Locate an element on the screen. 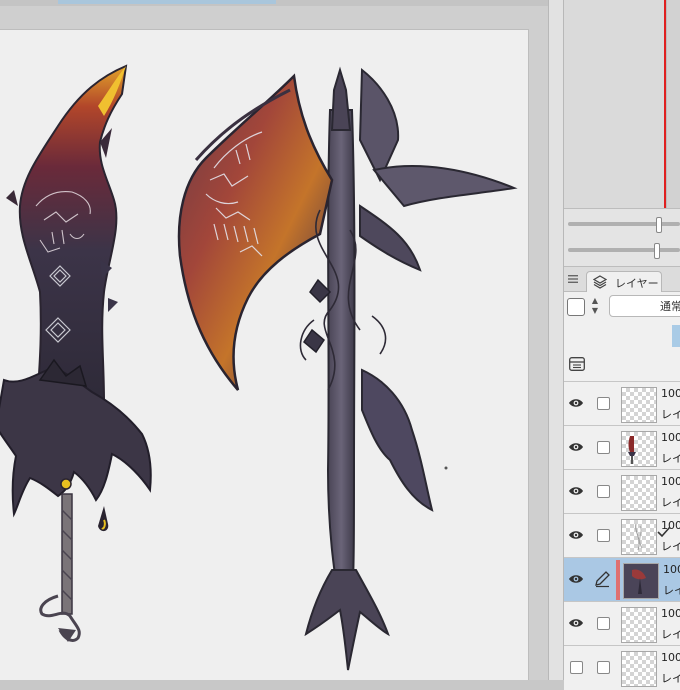 The width and height of the screenshot is (680, 690). layer-panel-tabbar: レイヤー is located at coordinates (622, 279).